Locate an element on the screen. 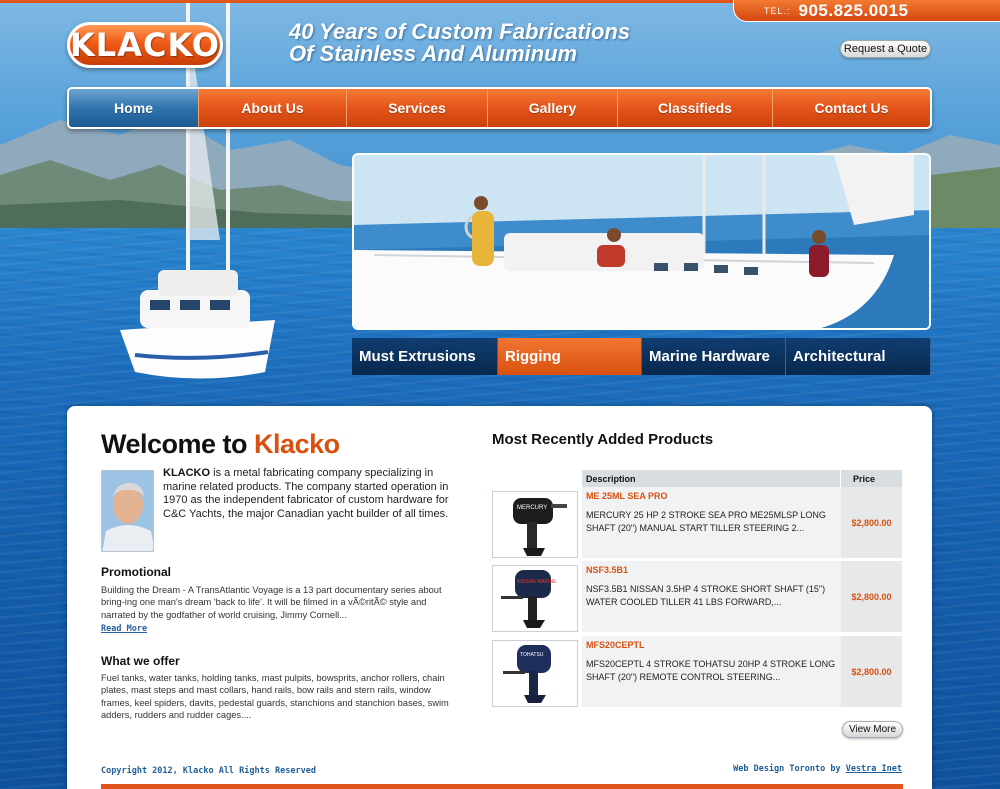 This screenshot has width=1000, height=789. product-code: NSF3.5B1 is located at coordinates (607, 570).